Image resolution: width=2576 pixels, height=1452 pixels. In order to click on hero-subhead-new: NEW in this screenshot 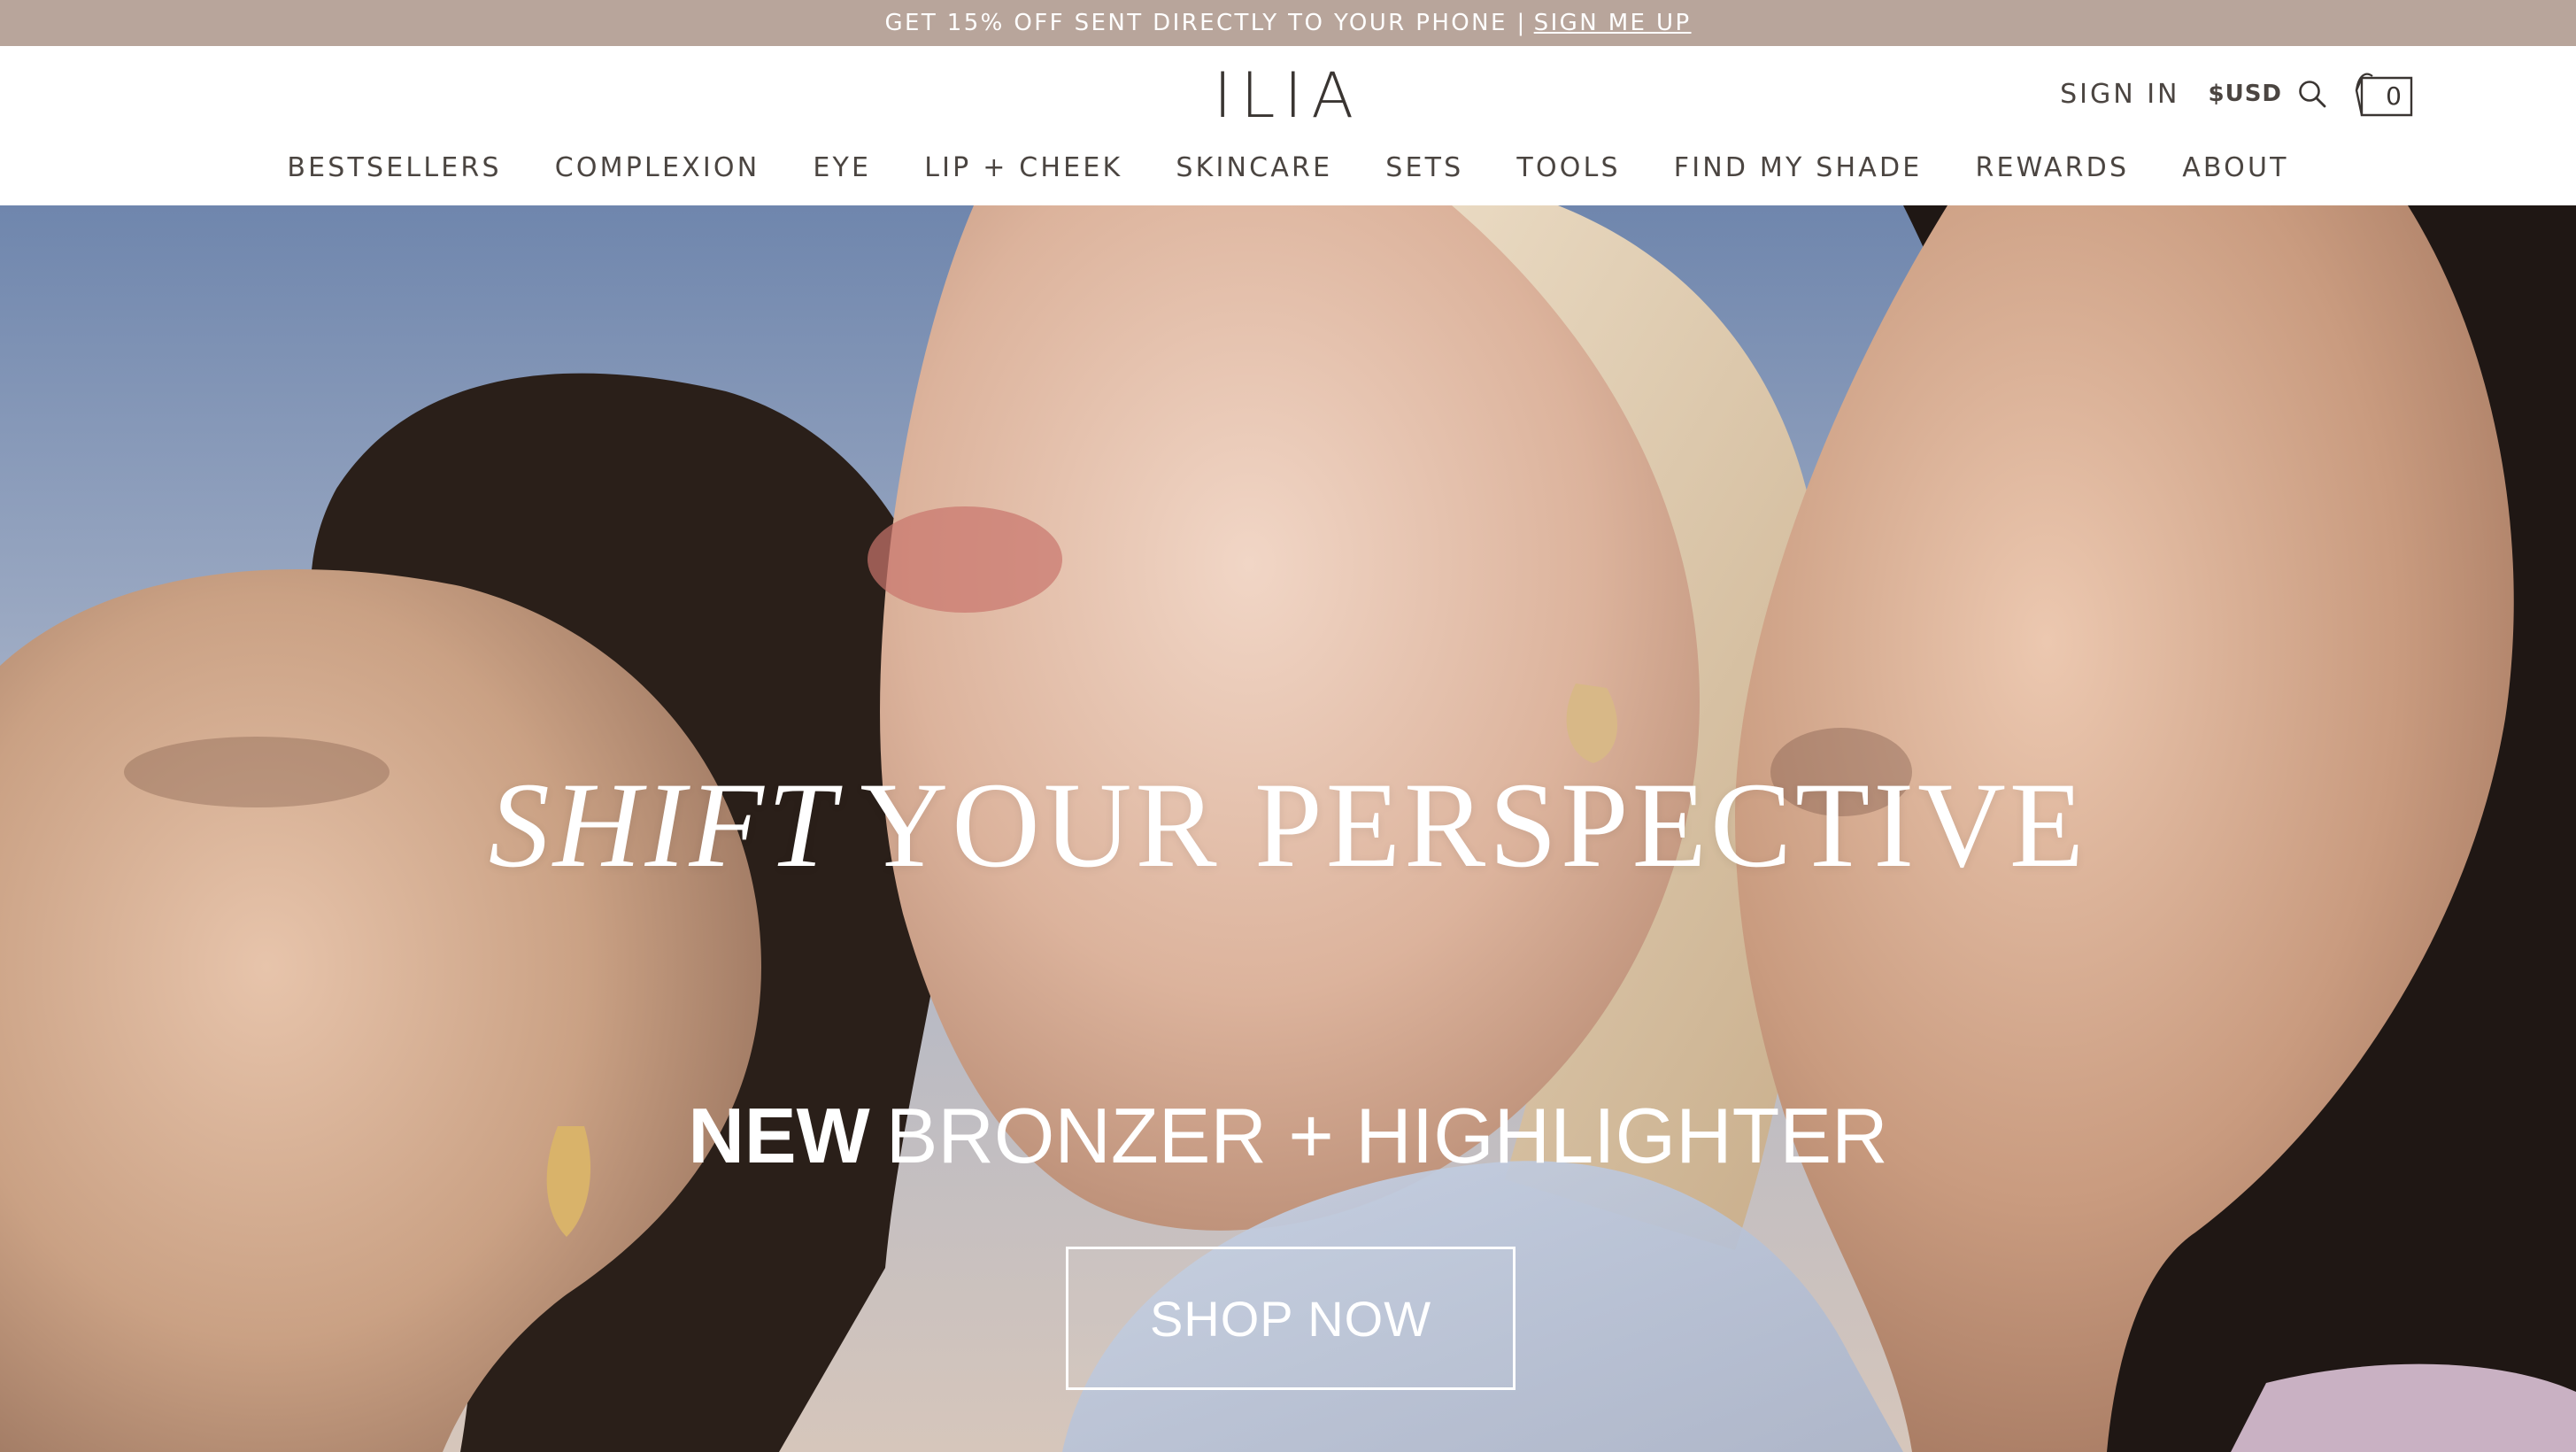, I will do `click(779, 1136)`.